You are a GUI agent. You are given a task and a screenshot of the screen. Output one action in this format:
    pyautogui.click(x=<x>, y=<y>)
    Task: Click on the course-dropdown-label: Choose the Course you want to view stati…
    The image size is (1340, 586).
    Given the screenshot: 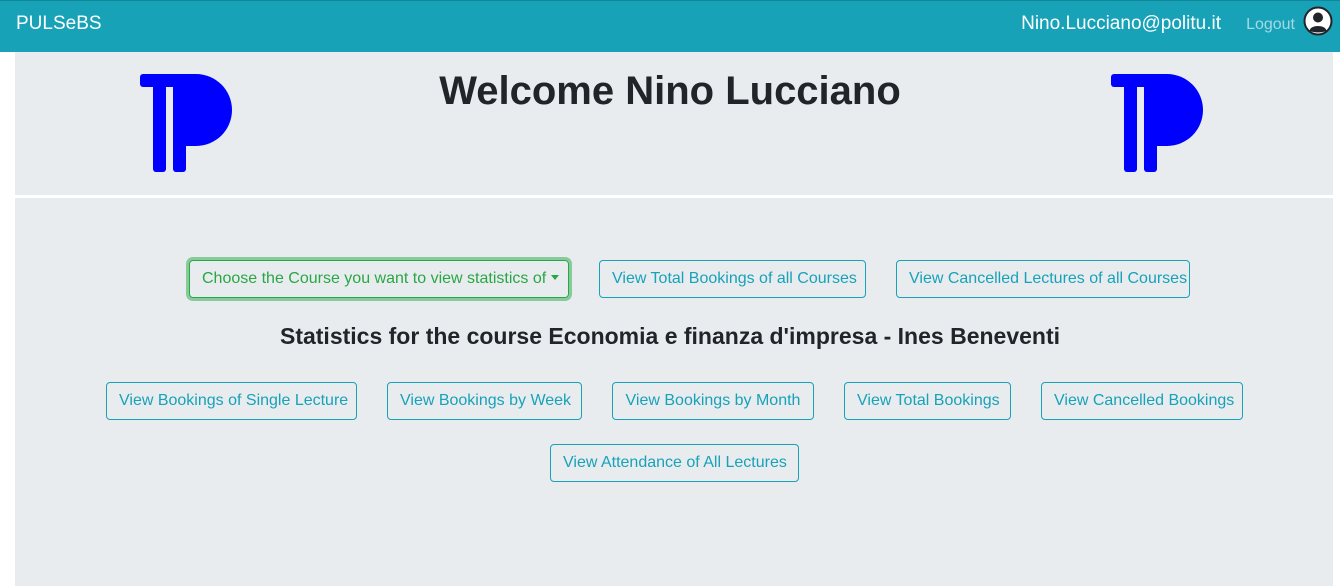 What is the action you would take?
    pyautogui.click(x=374, y=278)
    